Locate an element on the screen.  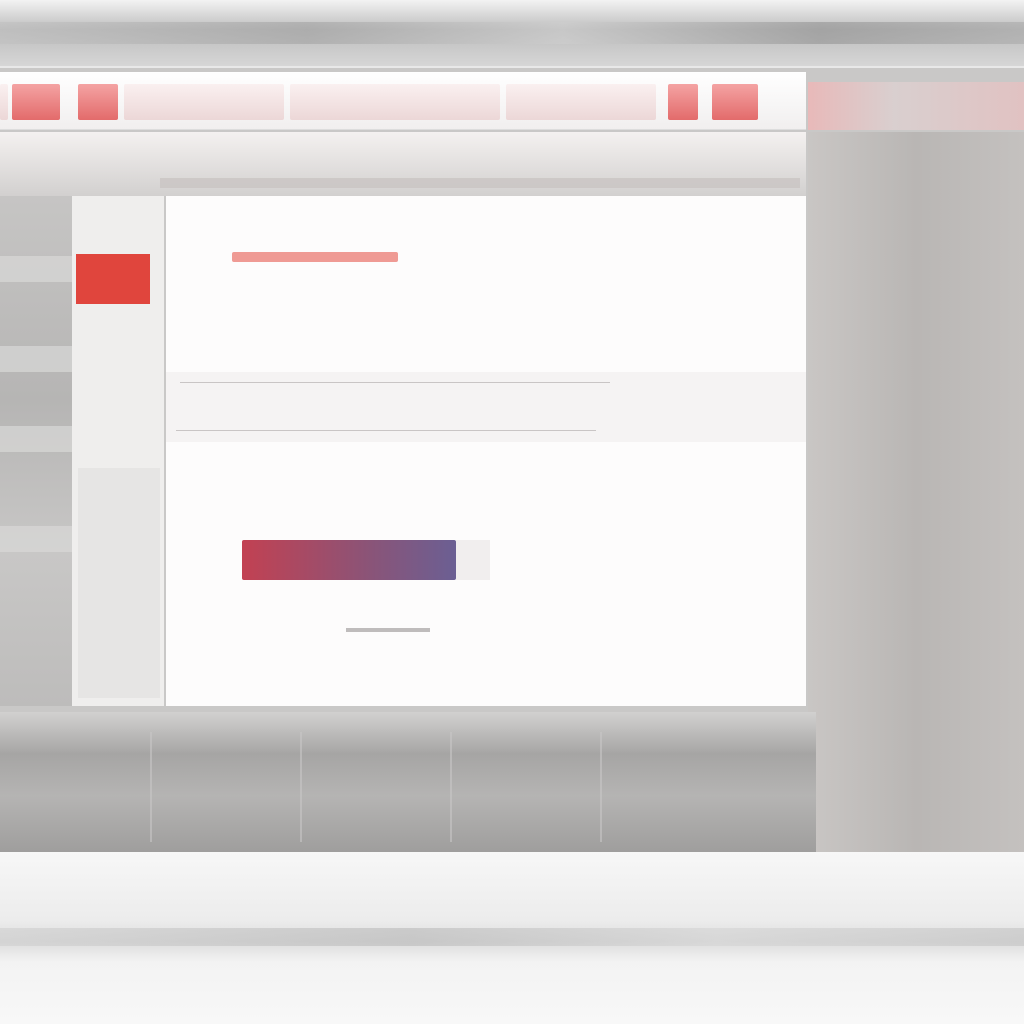
sidebar-highlight-button is located at coordinates (113, 279).